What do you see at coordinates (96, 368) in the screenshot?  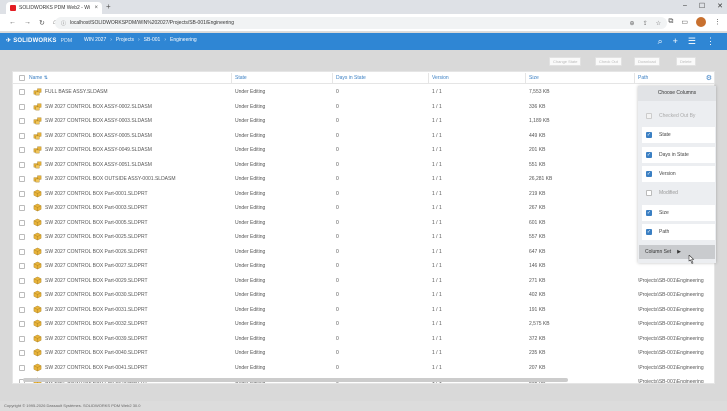 I see `file-name: SW 2027 CONTROL BOX Part-0041.SLDPRT` at bounding box center [96, 368].